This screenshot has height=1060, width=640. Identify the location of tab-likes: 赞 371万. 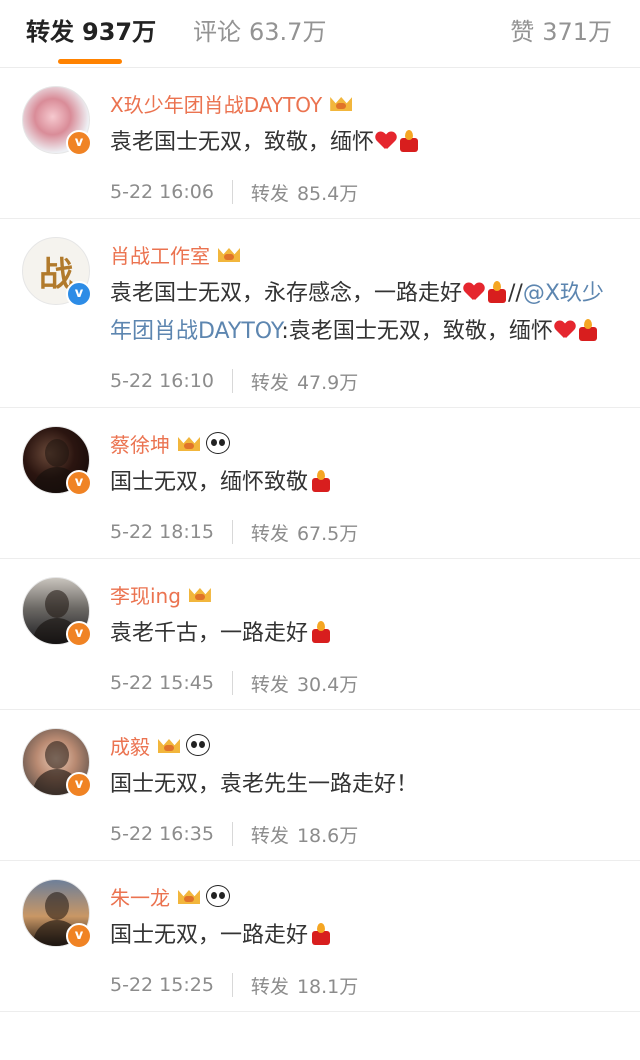
(561, 32).